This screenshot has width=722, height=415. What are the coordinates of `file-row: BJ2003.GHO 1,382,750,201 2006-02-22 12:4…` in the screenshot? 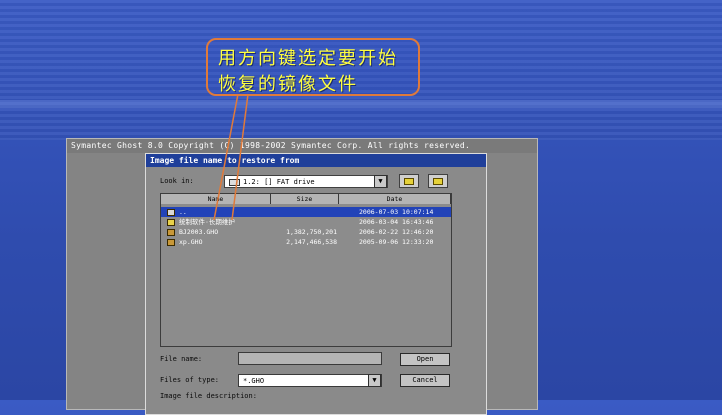 It's located at (306, 232).